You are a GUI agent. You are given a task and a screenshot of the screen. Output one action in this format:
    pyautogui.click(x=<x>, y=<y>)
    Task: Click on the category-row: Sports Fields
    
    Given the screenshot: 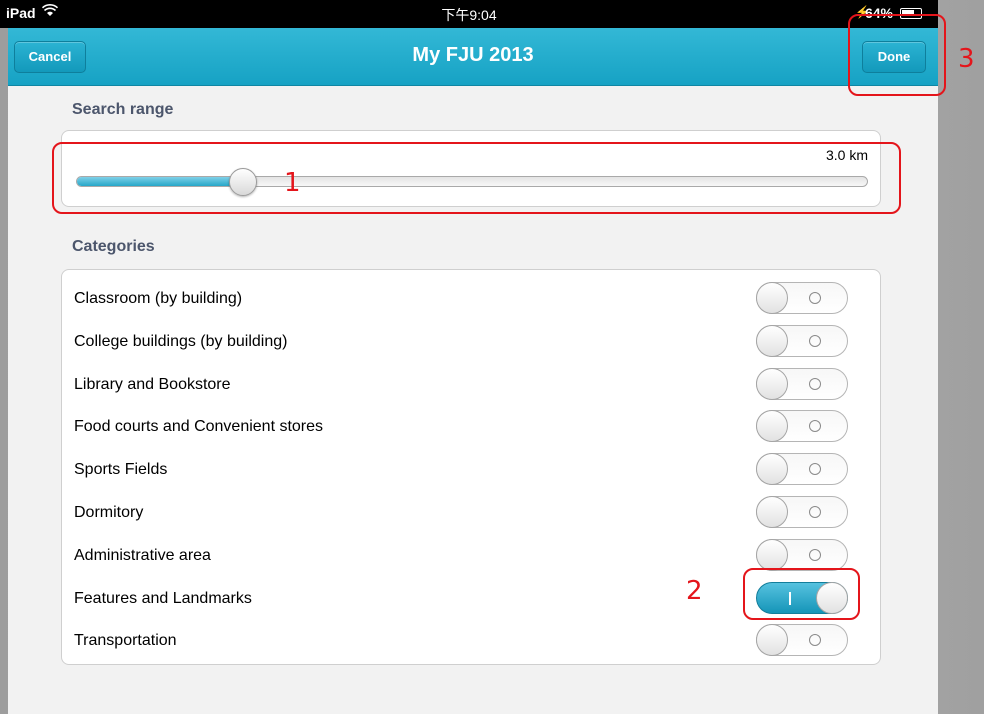 What is the action you would take?
    pyautogui.click(x=471, y=470)
    